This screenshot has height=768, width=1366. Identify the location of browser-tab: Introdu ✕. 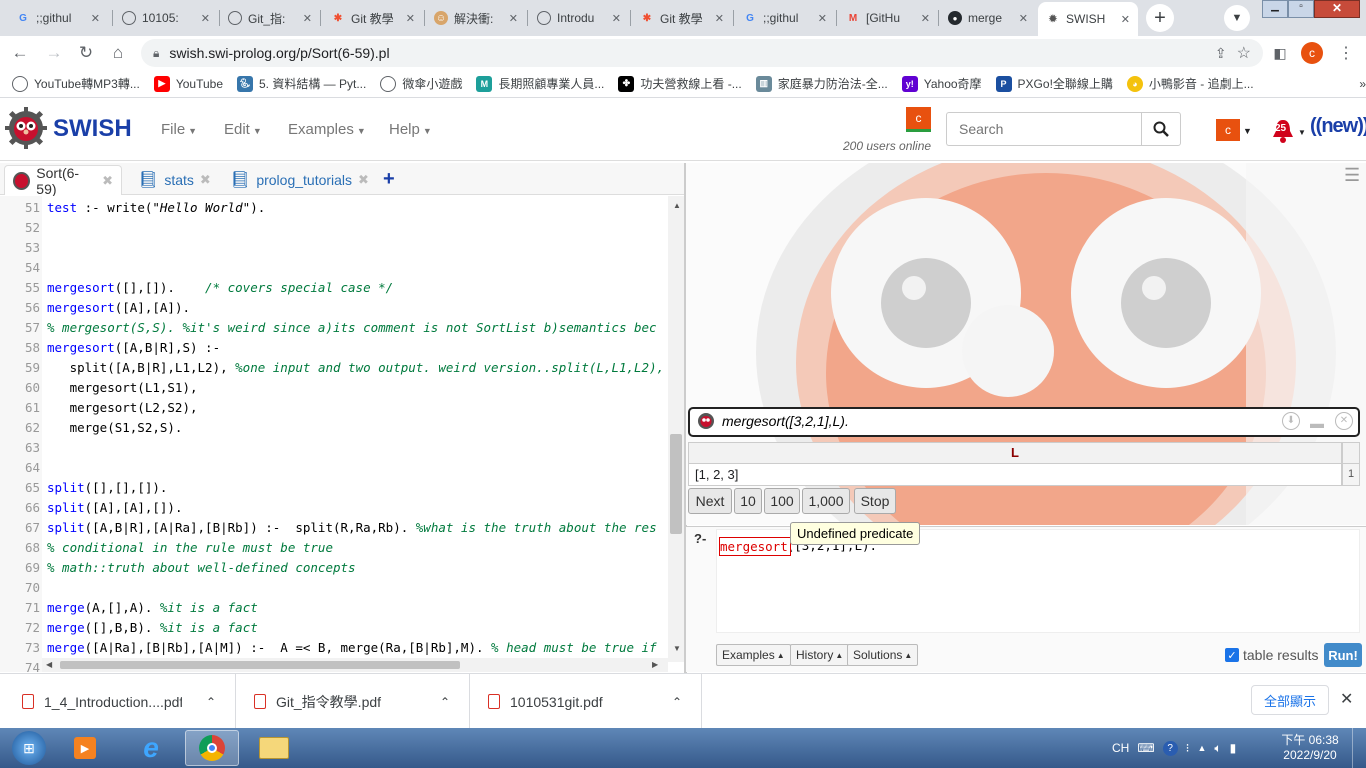
(579, 18).